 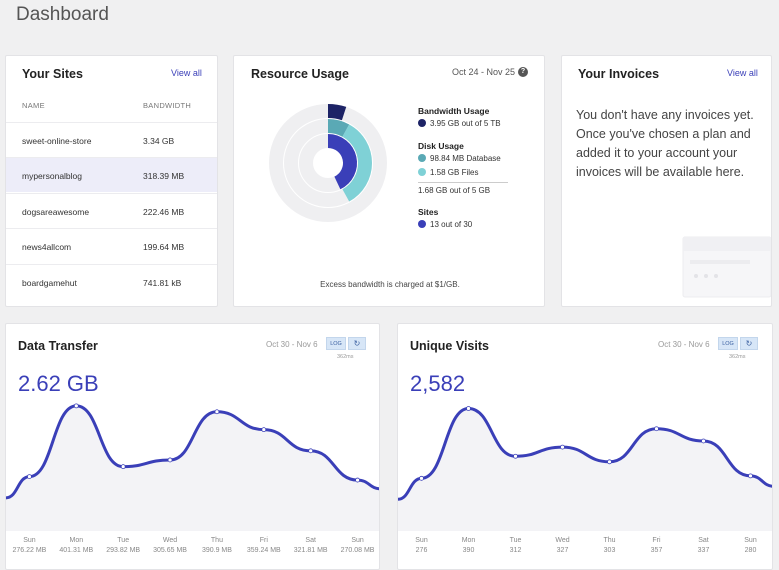 I want to click on unique-visits-chart, so click(x=585, y=468).